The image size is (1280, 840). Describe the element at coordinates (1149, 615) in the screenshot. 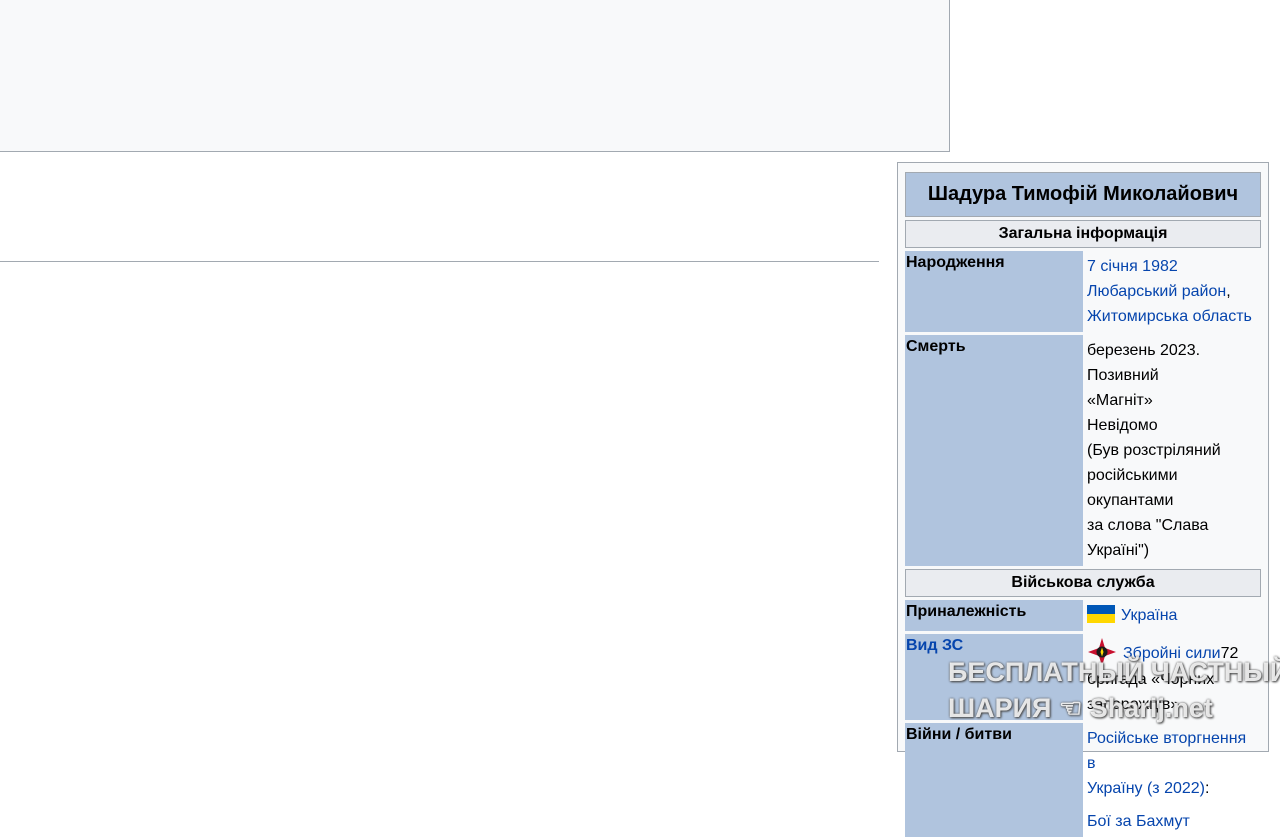

I see `allegiance-link: Україна` at that location.